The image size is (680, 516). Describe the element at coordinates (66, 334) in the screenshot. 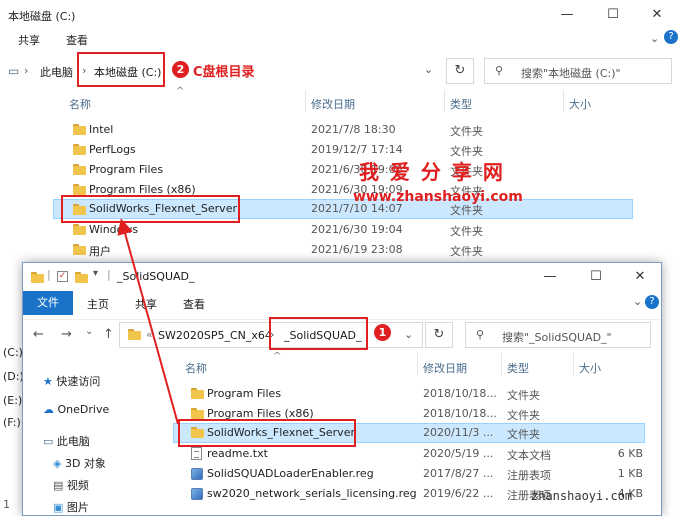

I see `forward-arrow-icon: →` at that location.